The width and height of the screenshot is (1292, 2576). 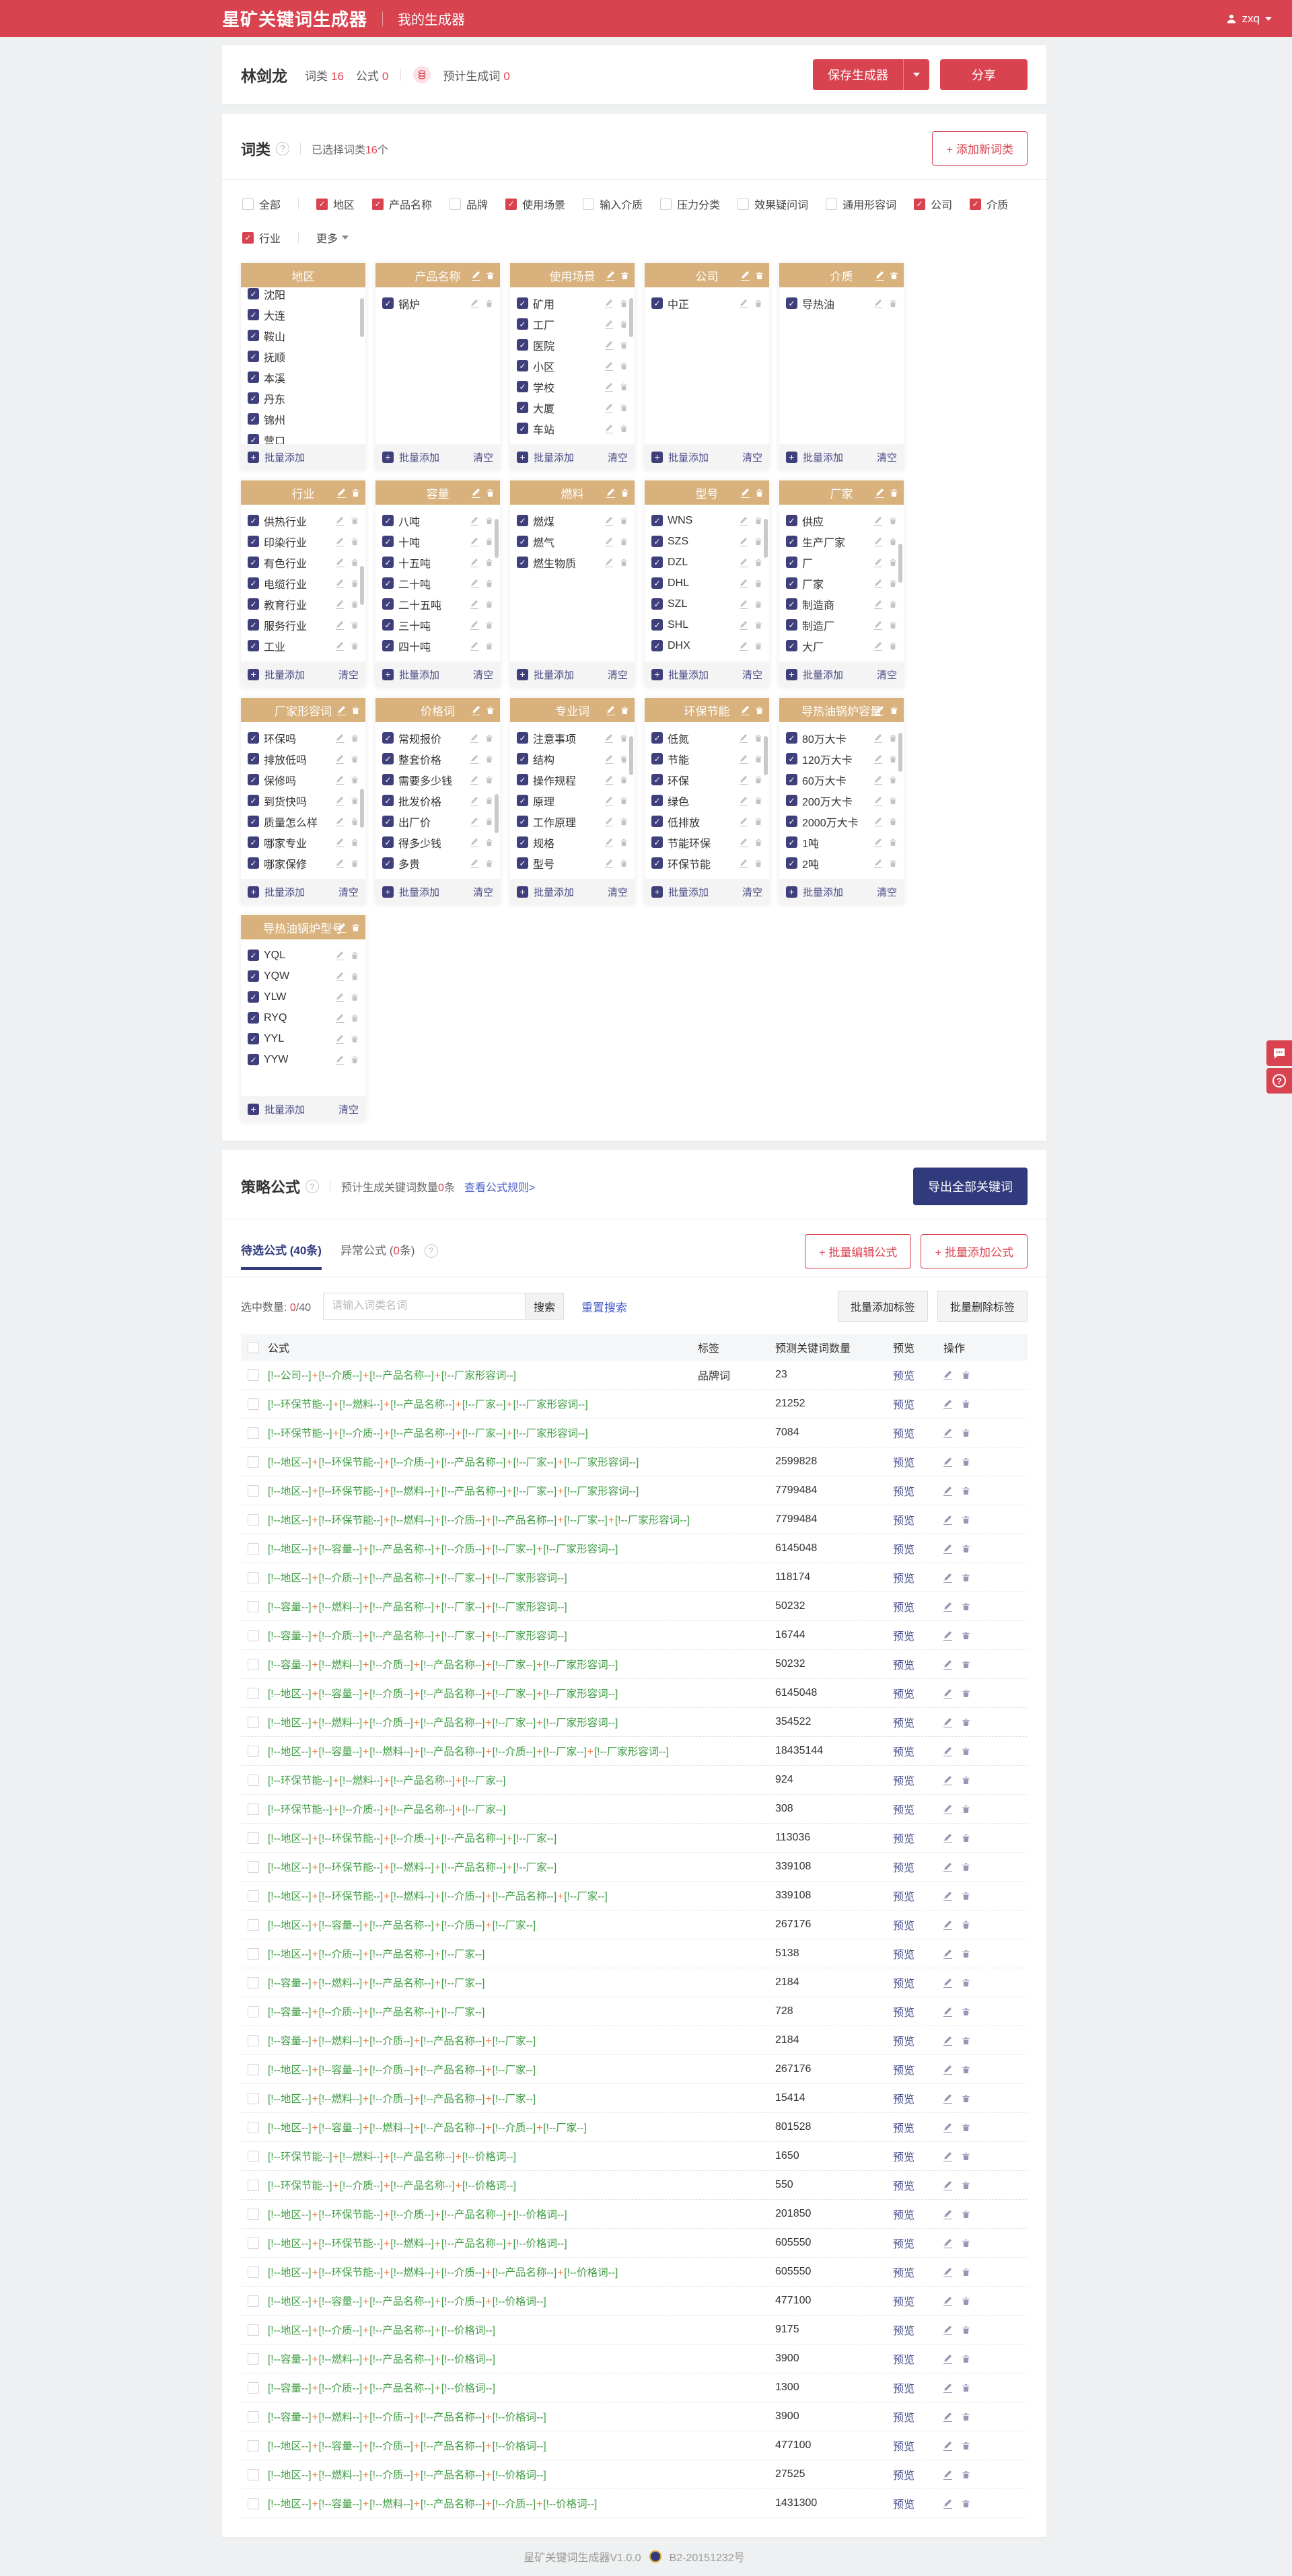 I want to click on user-menu: zxq, so click(x=1249, y=19).